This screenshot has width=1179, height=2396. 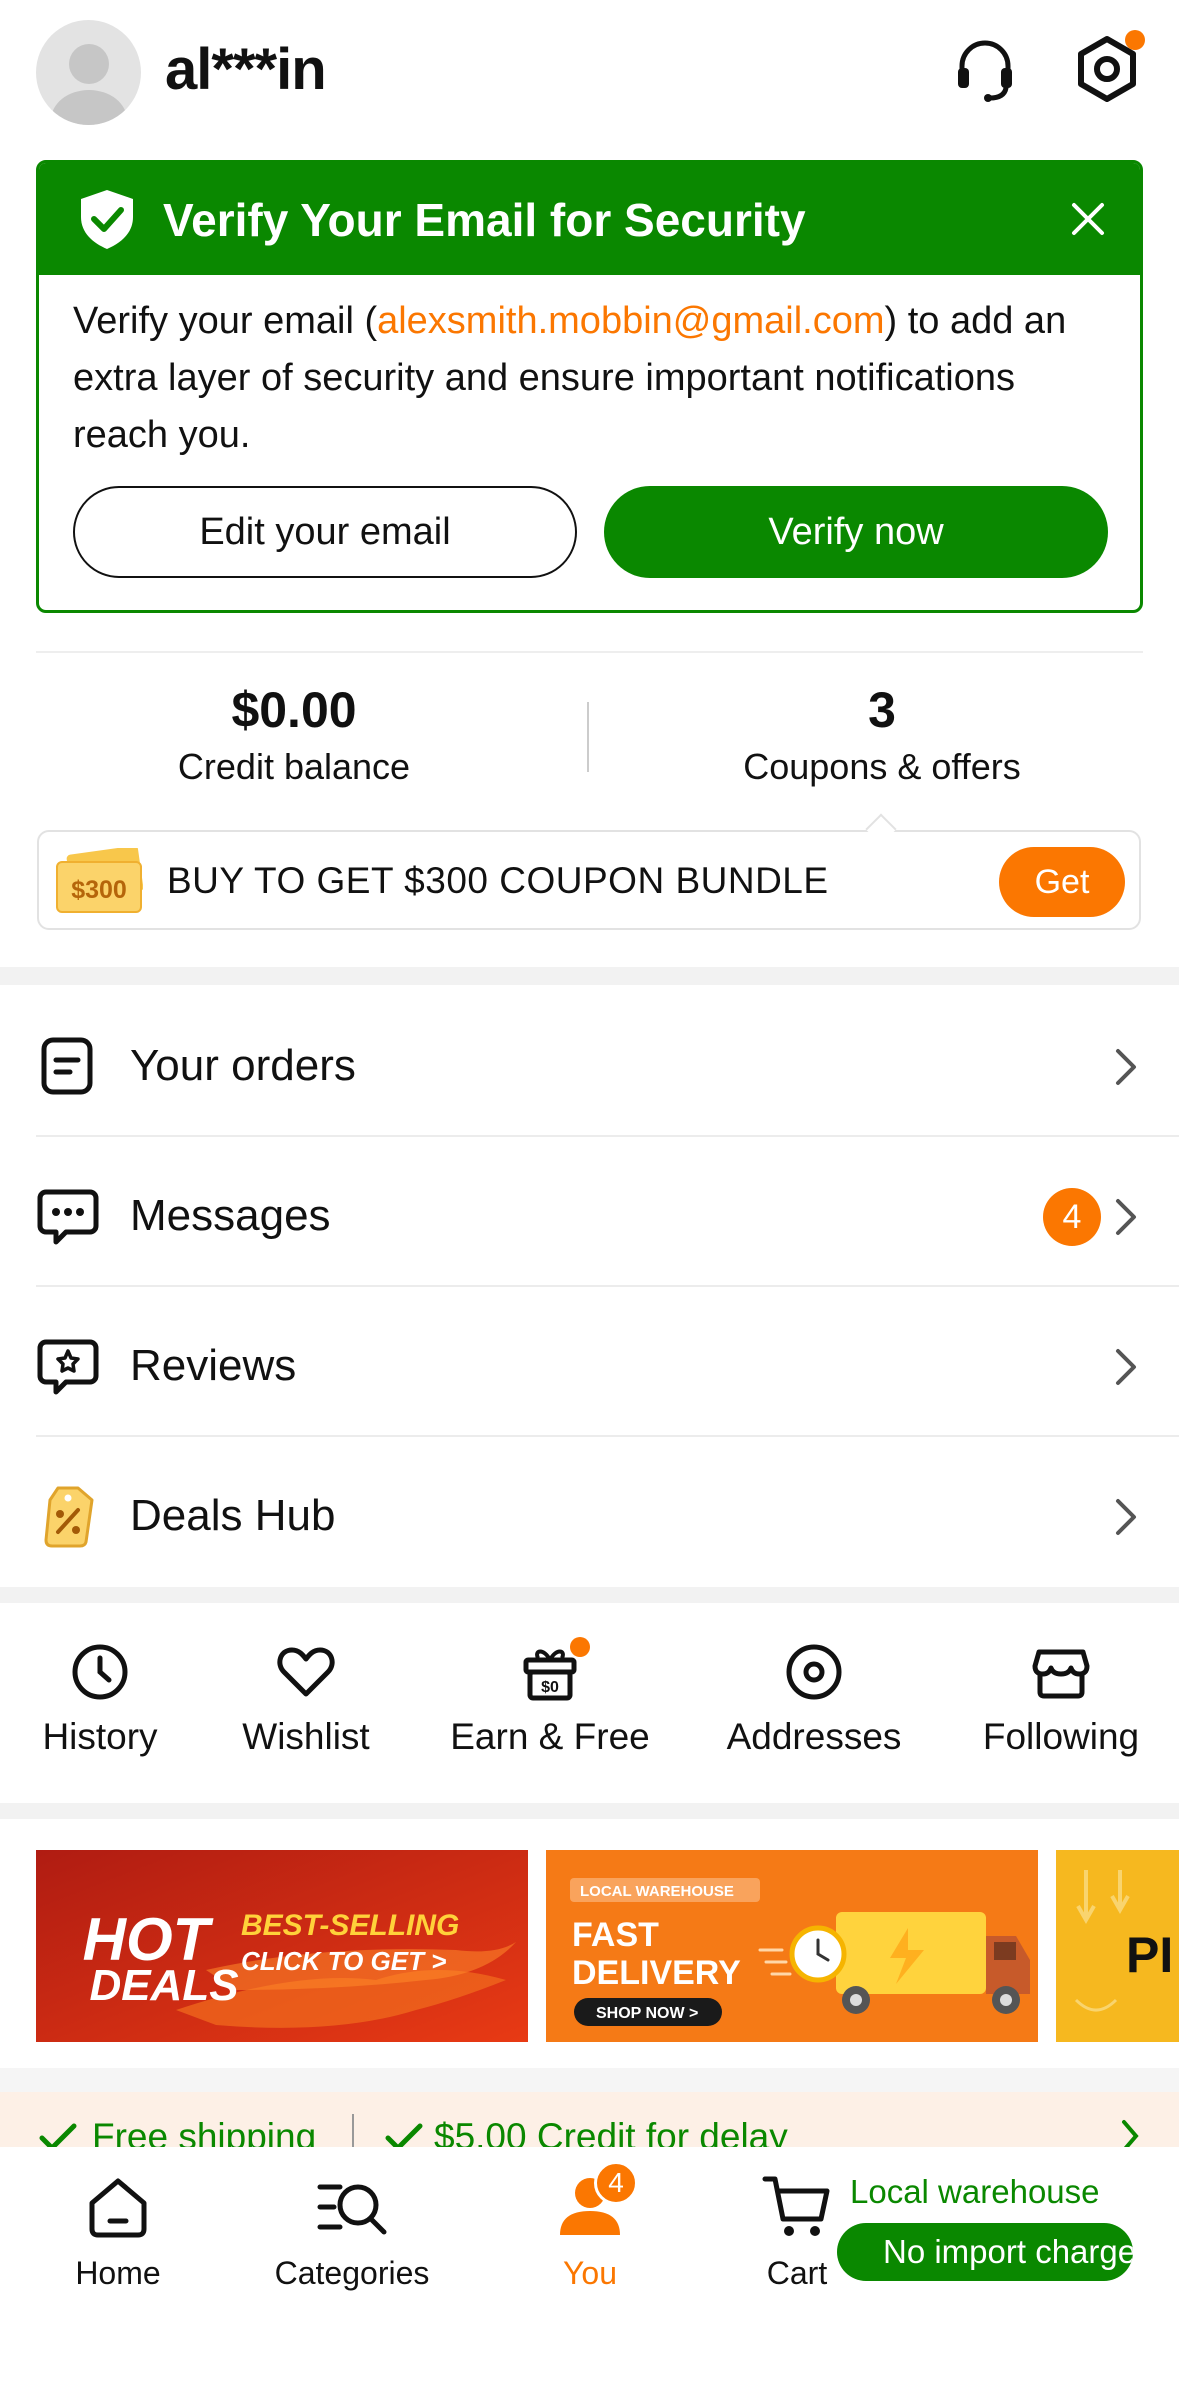 What do you see at coordinates (67, 1066) in the screenshot?
I see `orders-icon` at bounding box center [67, 1066].